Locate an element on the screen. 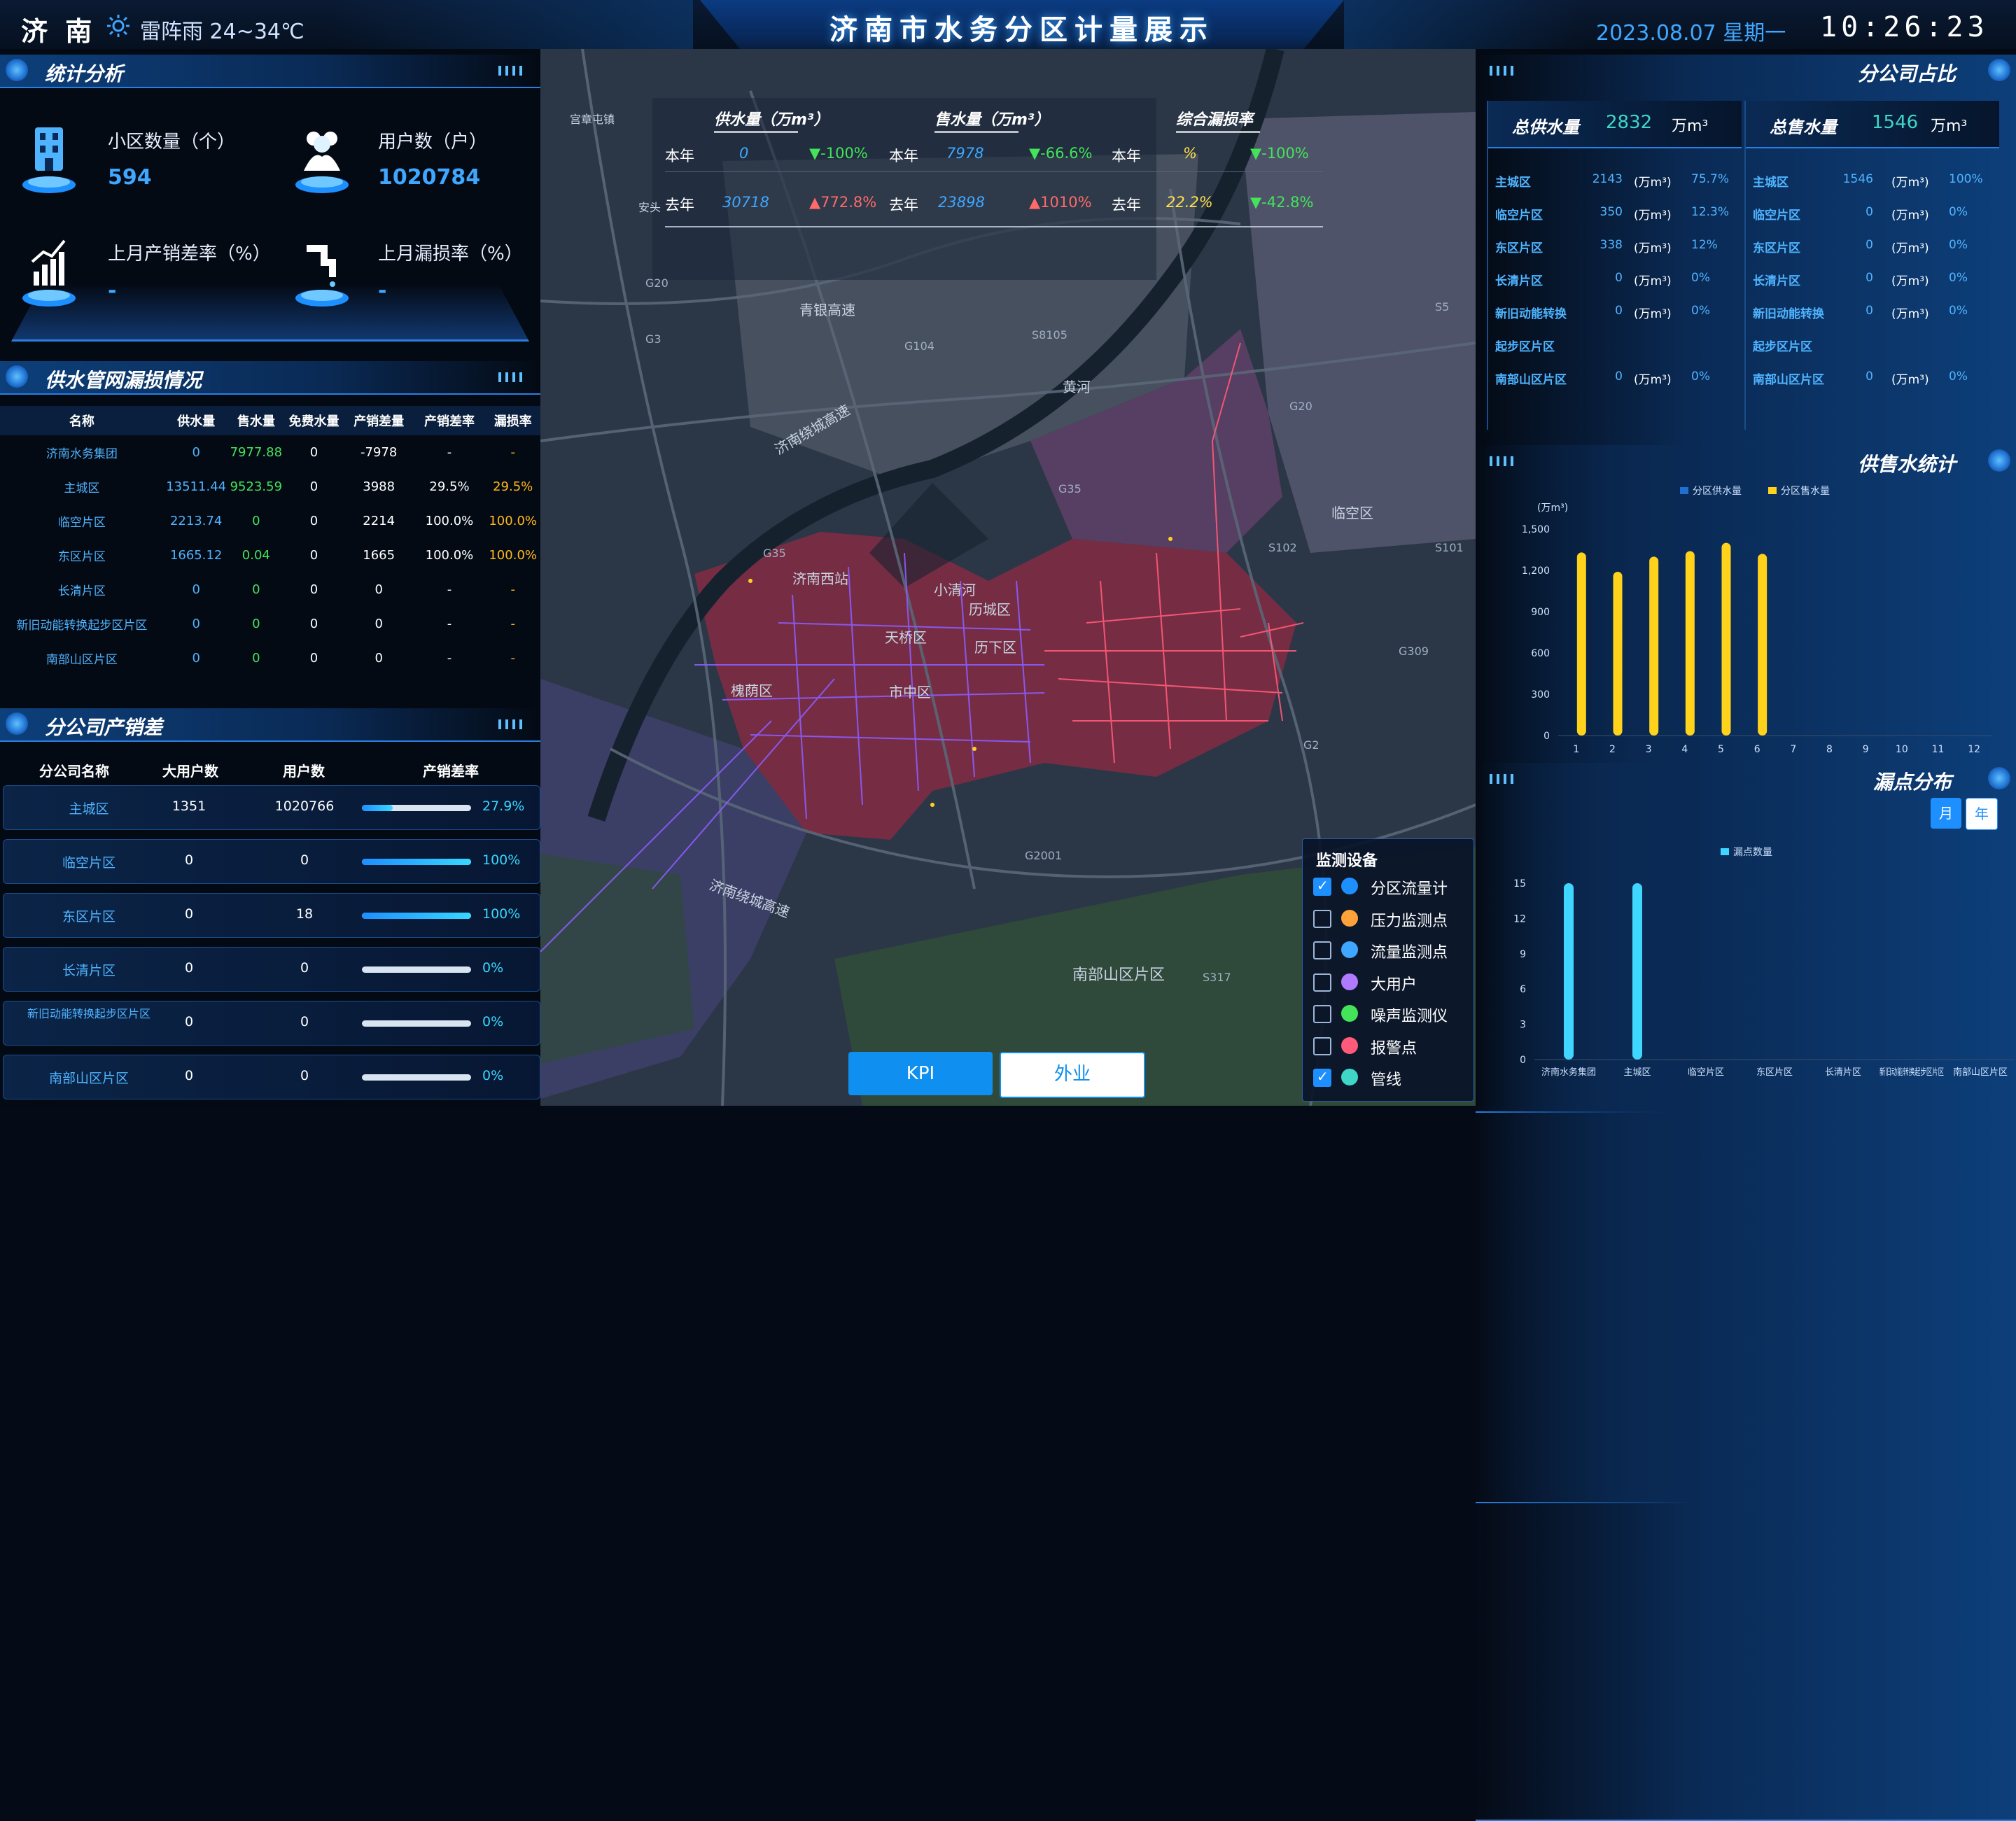 This screenshot has height=1821, width=2016. tab-year-button: 年 is located at coordinates (1982, 814).